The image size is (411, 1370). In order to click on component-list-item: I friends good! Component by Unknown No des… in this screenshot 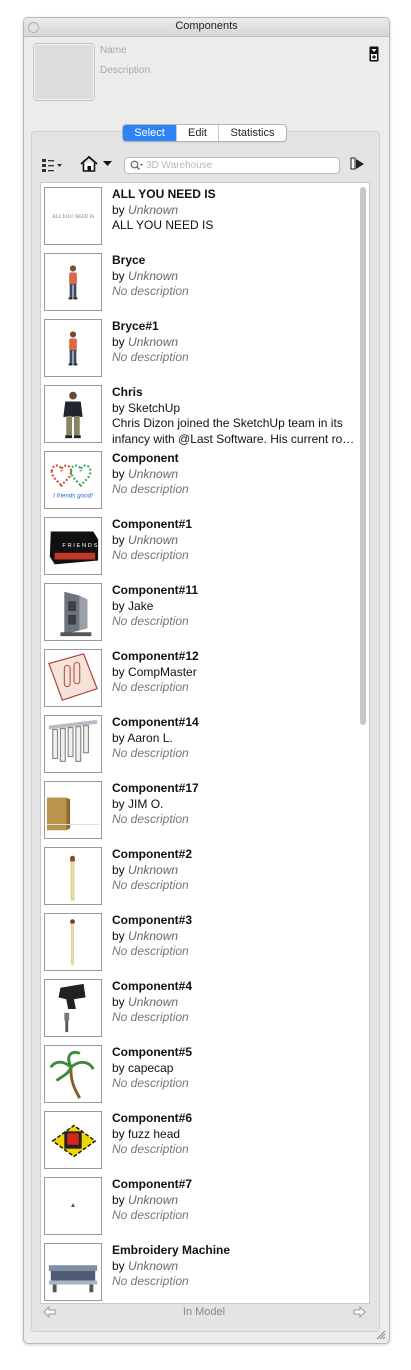, I will do `click(198, 480)`.